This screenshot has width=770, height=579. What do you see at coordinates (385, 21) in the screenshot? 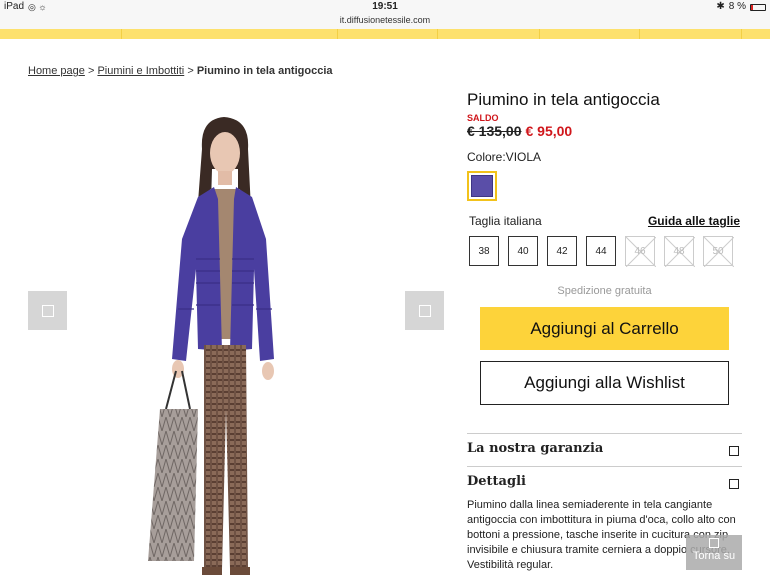
I see `address-bar: it.diffusionetessile.com` at bounding box center [385, 21].